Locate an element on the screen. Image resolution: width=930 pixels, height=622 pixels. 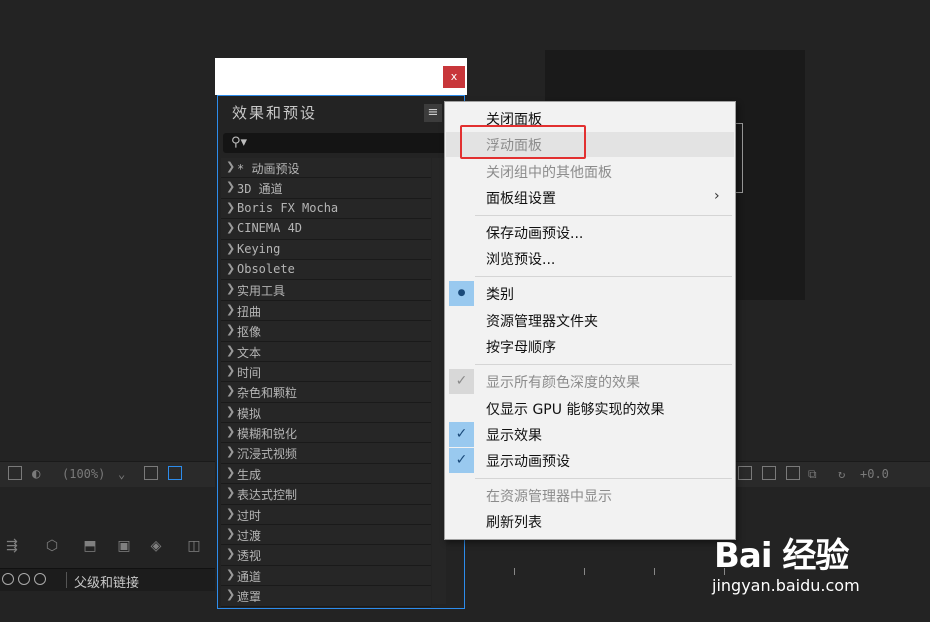
baidu-watermark: Bai 经验 jingyan.baidu.com is located at coordinates (817, 560).